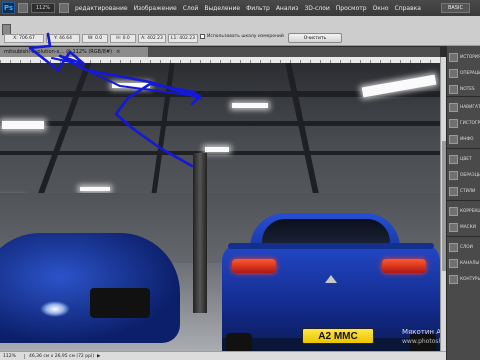 Image resolution: width=480 pixels, height=360 pixels. I want to click on panel-navigator: НАВИГАТОР, so click(463, 107).